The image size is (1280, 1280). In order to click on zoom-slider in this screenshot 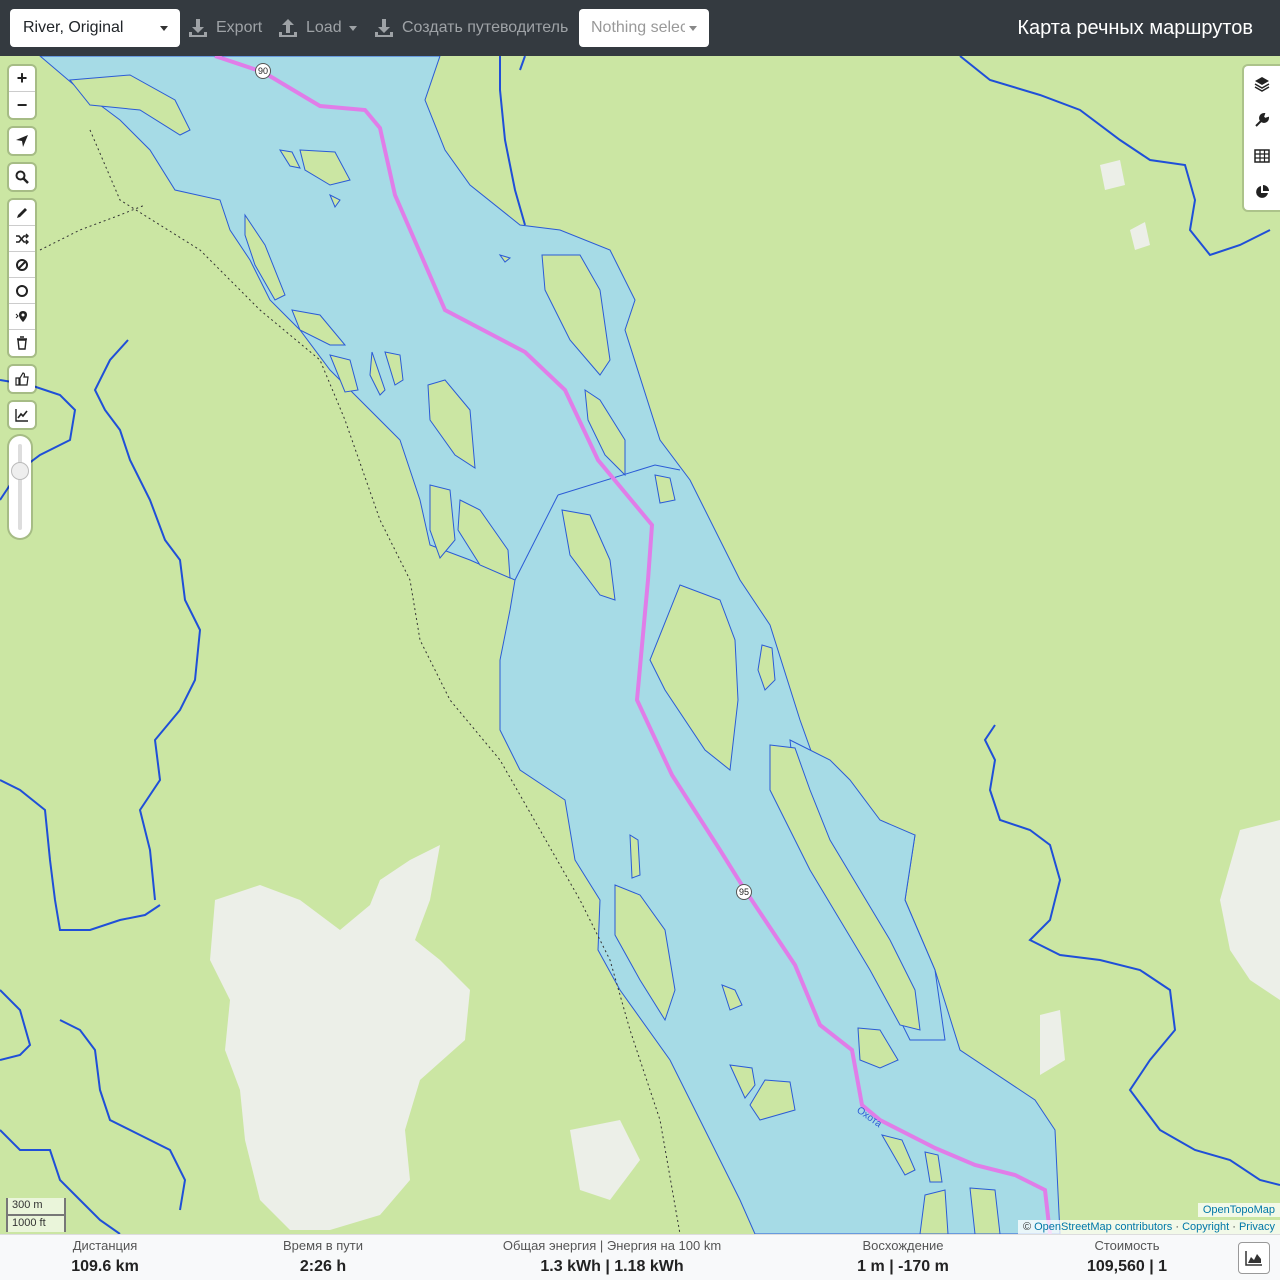, I will do `click(20, 487)`.